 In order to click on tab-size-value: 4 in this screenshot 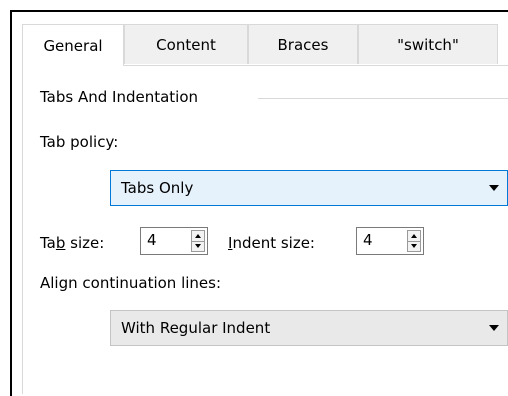, I will do `click(152, 240)`.